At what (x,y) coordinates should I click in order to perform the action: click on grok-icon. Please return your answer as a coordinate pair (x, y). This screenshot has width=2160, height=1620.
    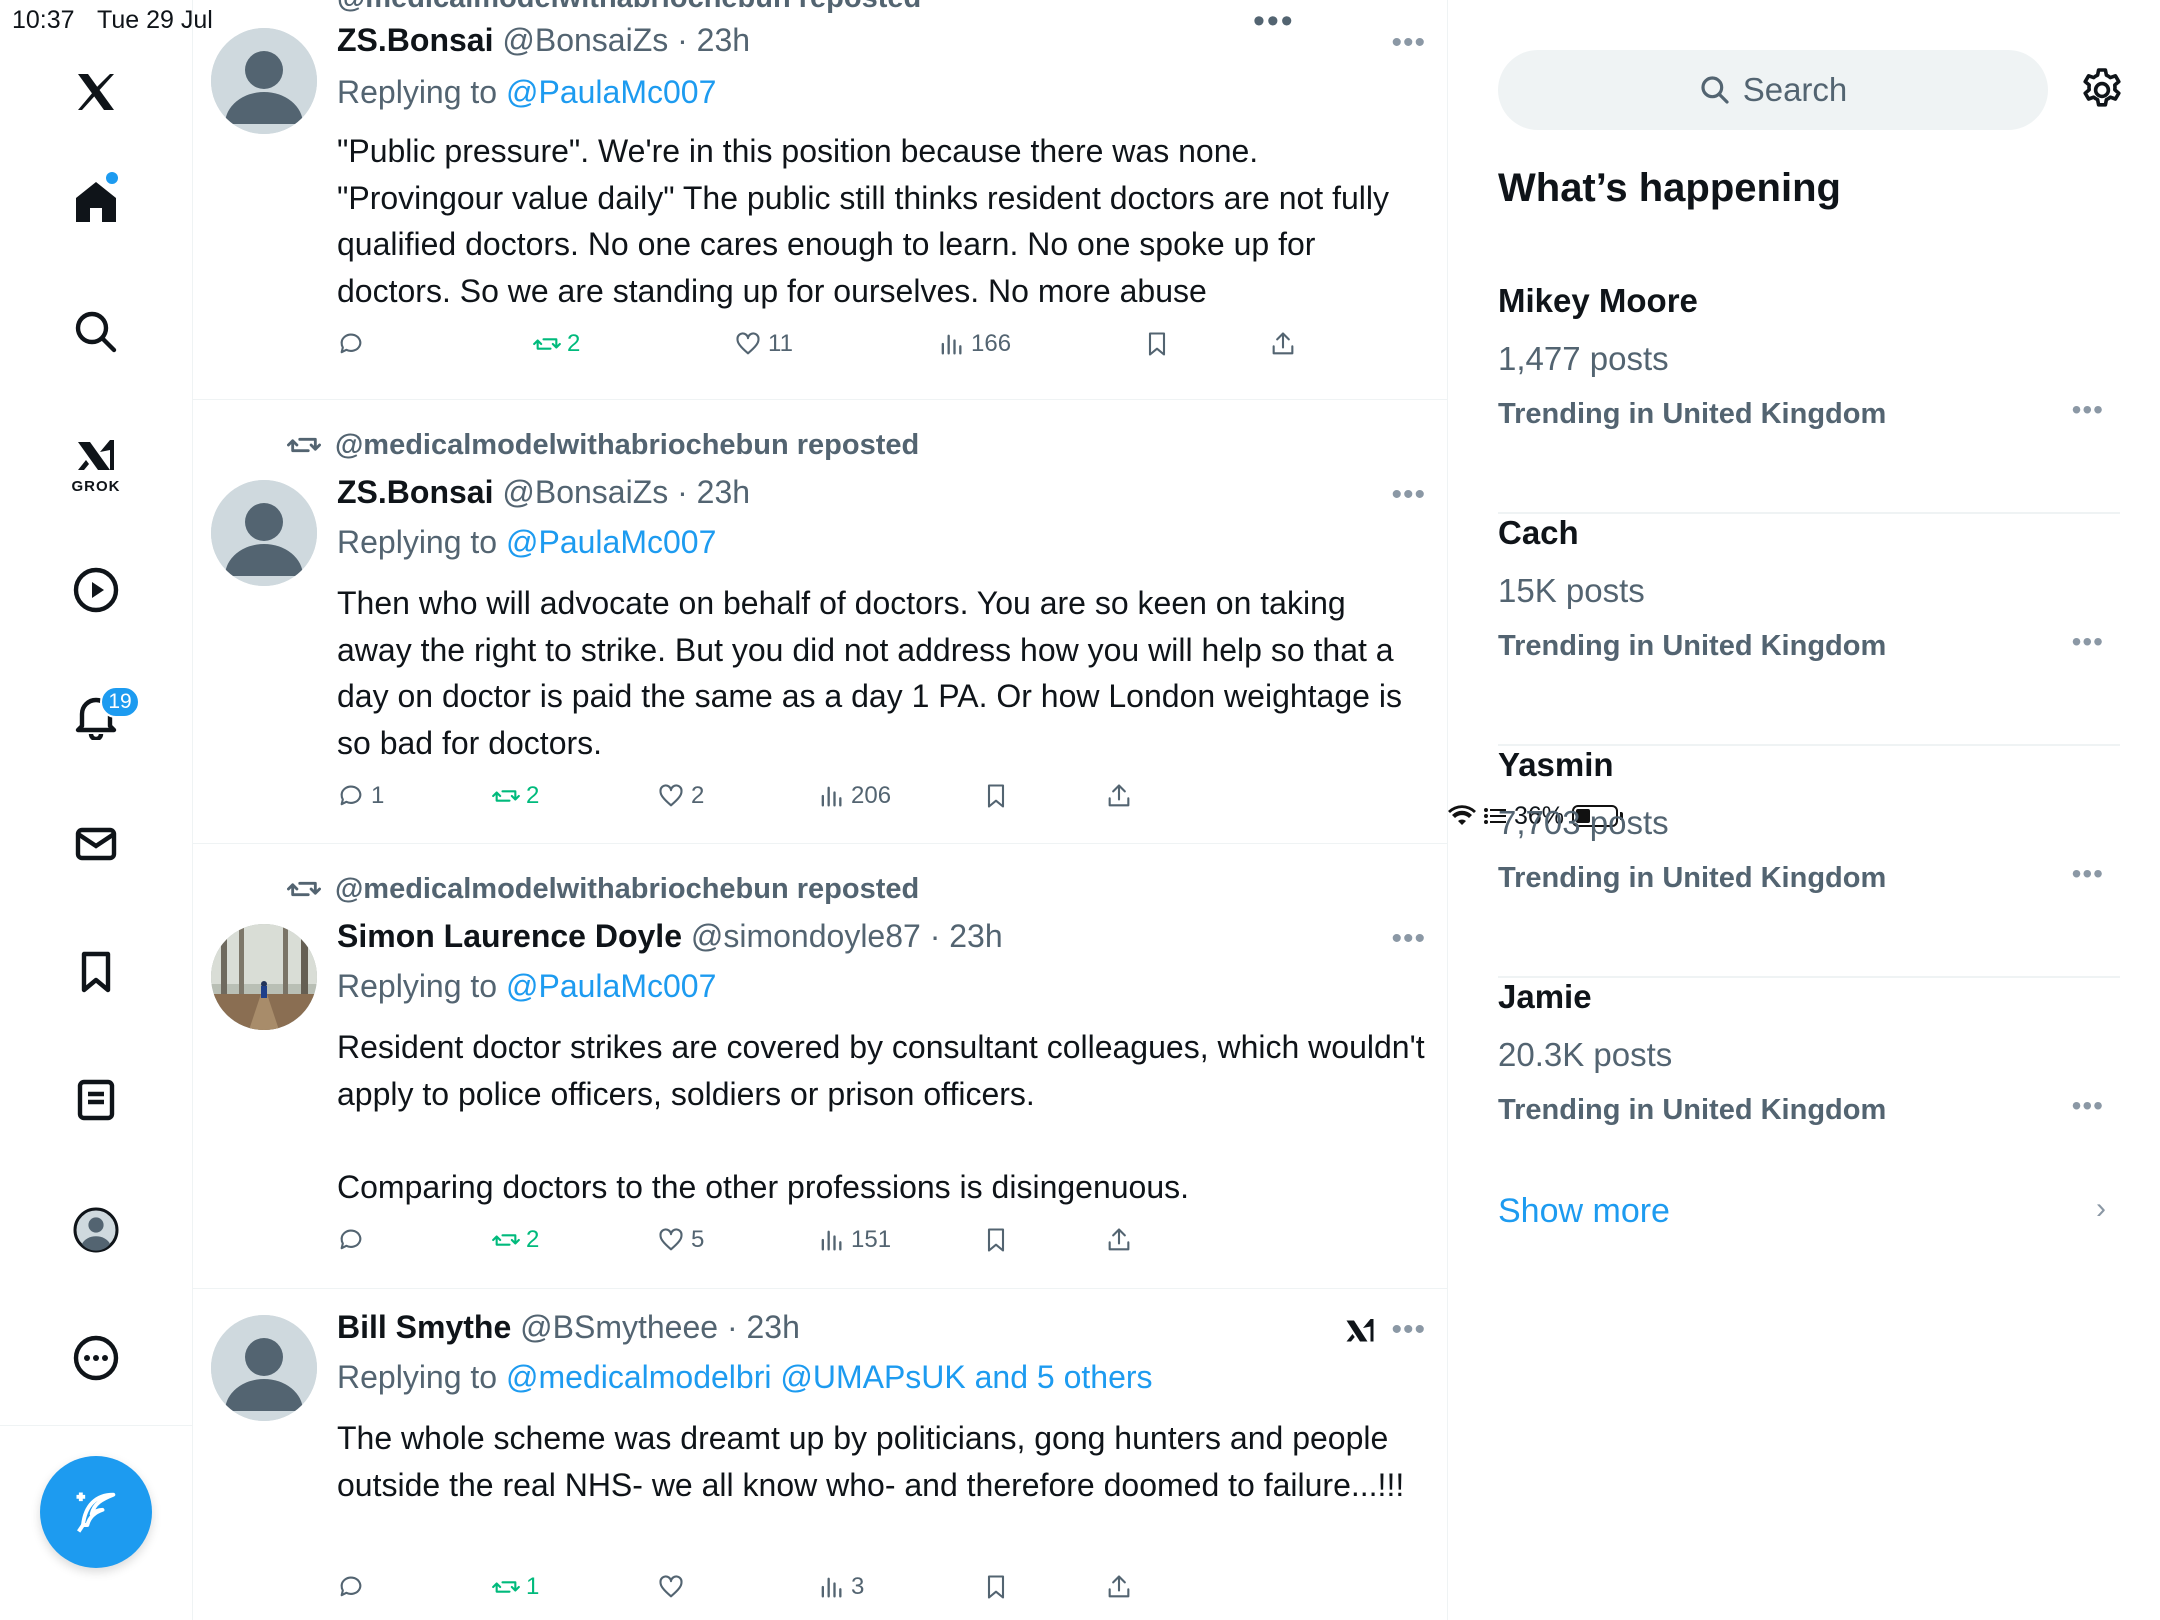
    Looking at the image, I should click on (96, 456).